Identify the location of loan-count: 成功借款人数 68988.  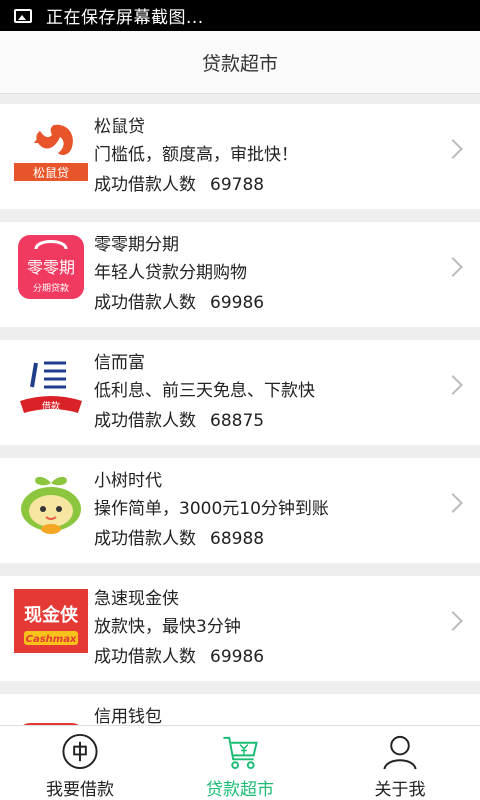
(267, 539).